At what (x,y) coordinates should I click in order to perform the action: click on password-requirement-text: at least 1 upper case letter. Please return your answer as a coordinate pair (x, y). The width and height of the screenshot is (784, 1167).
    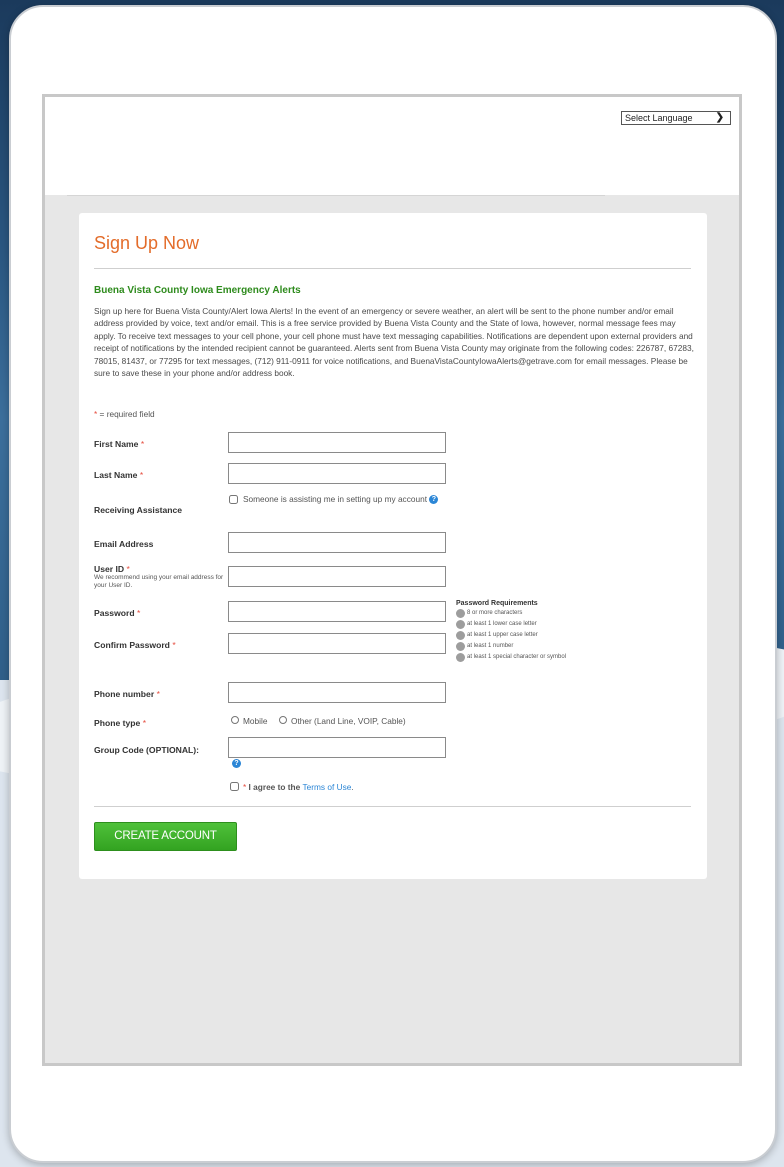
    Looking at the image, I should click on (502, 635).